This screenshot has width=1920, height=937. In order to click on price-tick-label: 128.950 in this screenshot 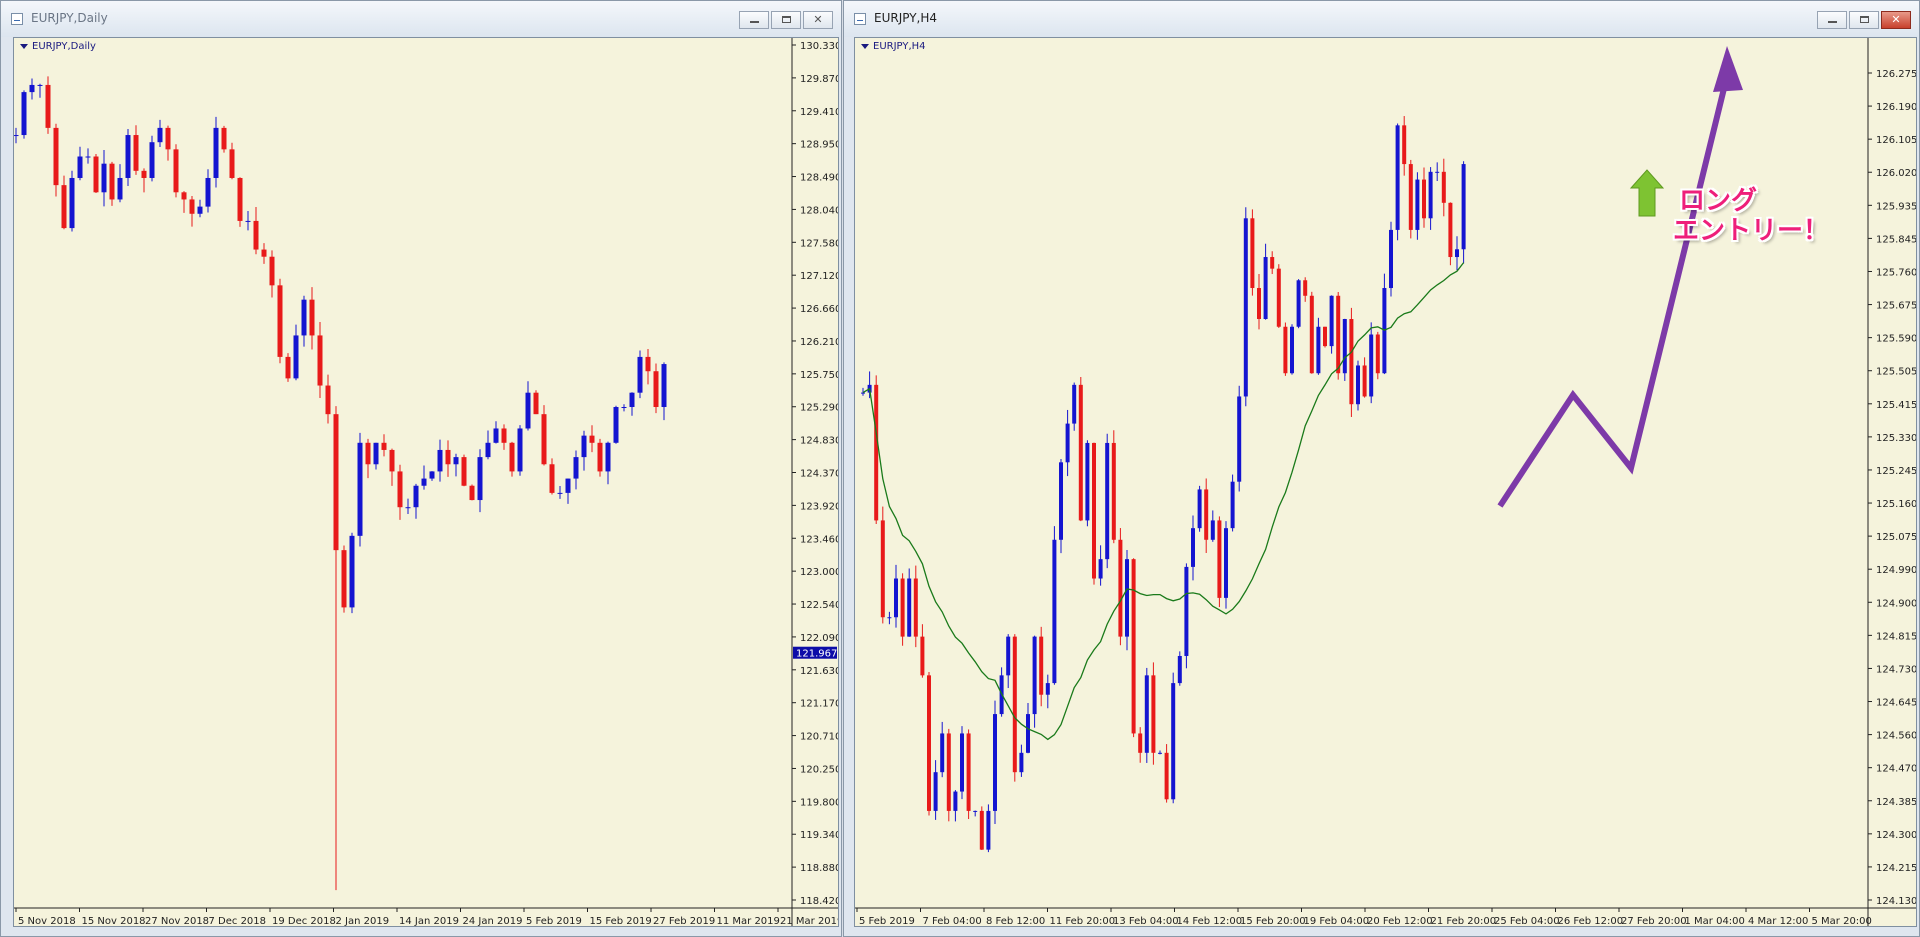, I will do `click(819, 145)`.